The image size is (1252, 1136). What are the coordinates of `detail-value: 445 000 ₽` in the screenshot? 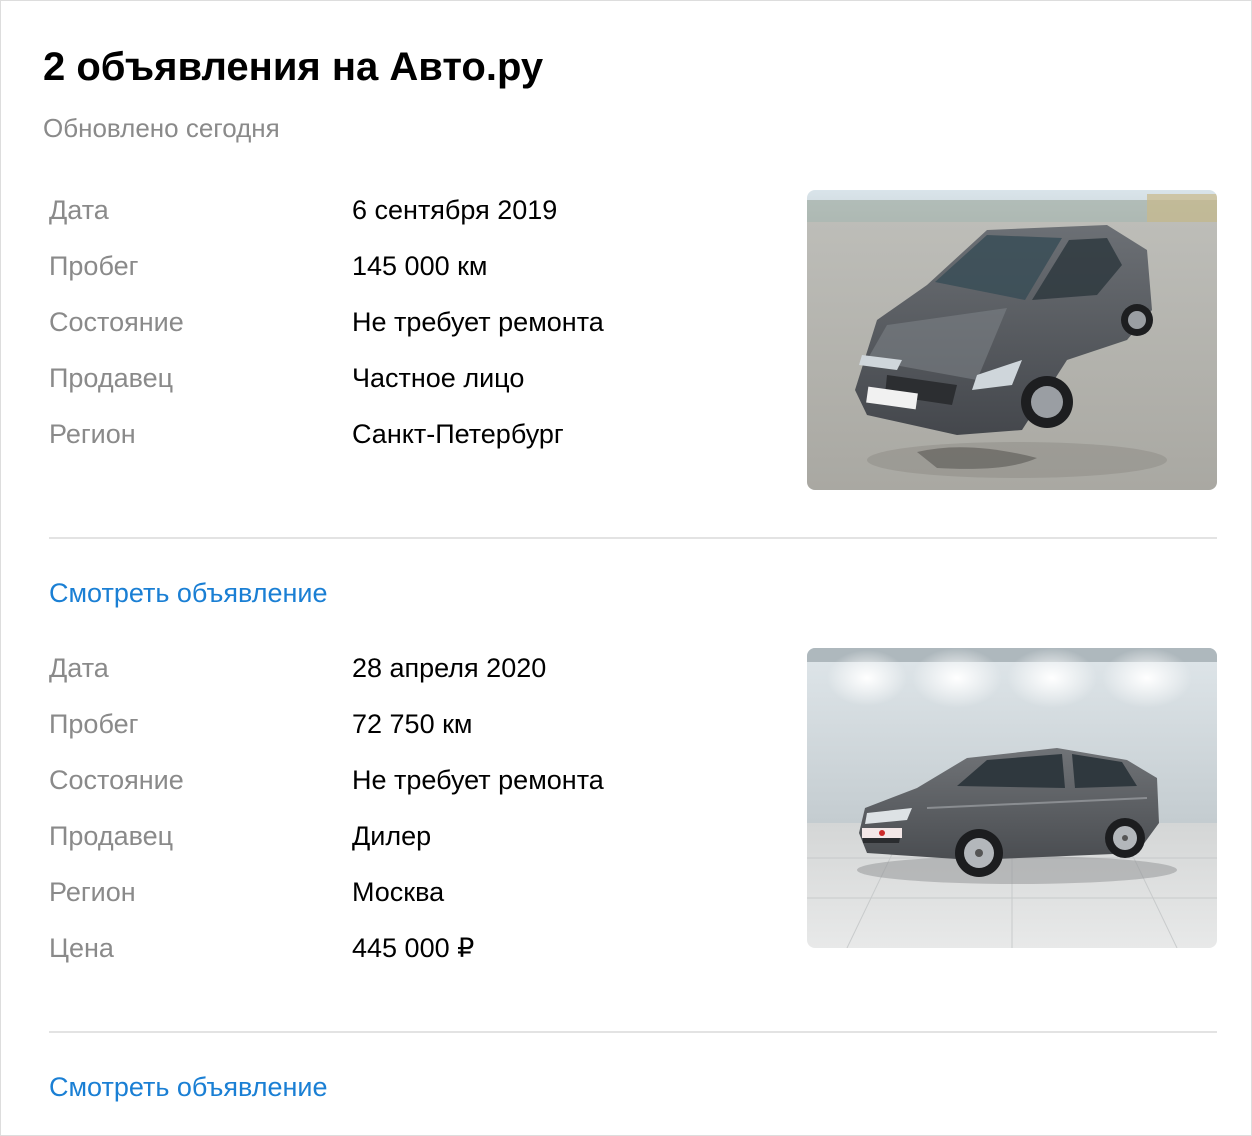 It's located at (413, 948).